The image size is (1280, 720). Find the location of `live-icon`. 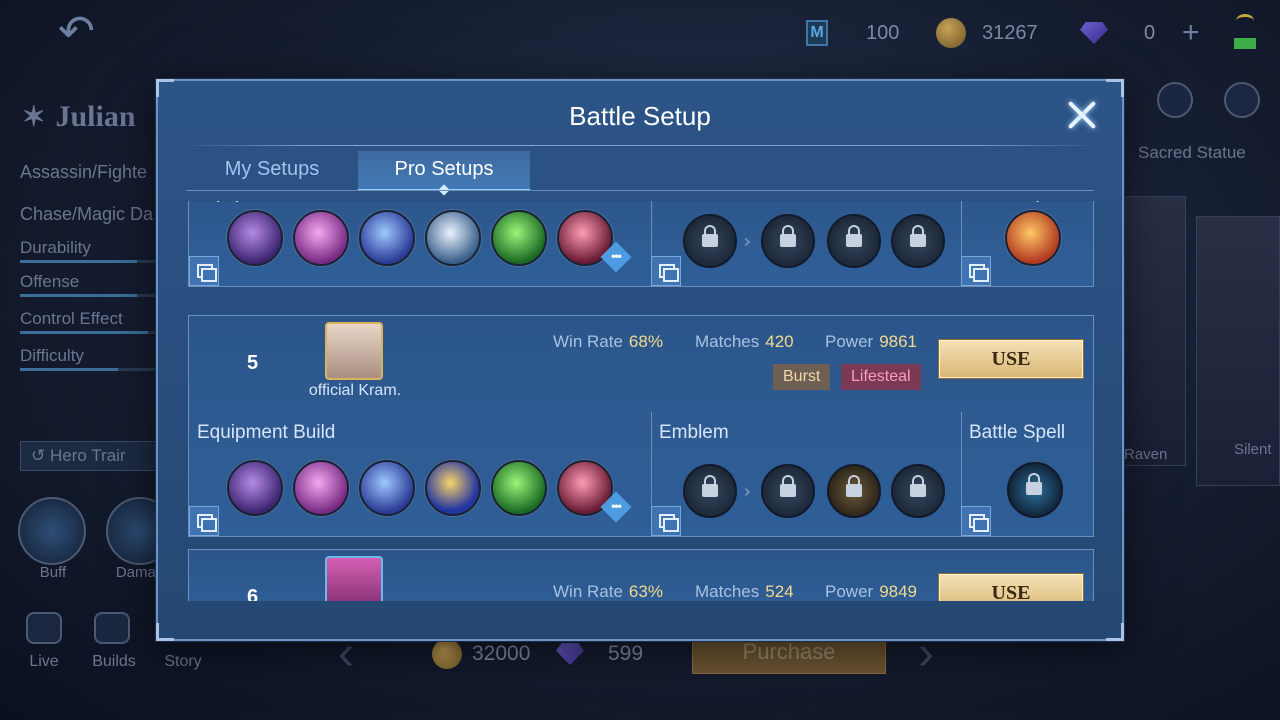

live-icon is located at coordinates (44, 628).